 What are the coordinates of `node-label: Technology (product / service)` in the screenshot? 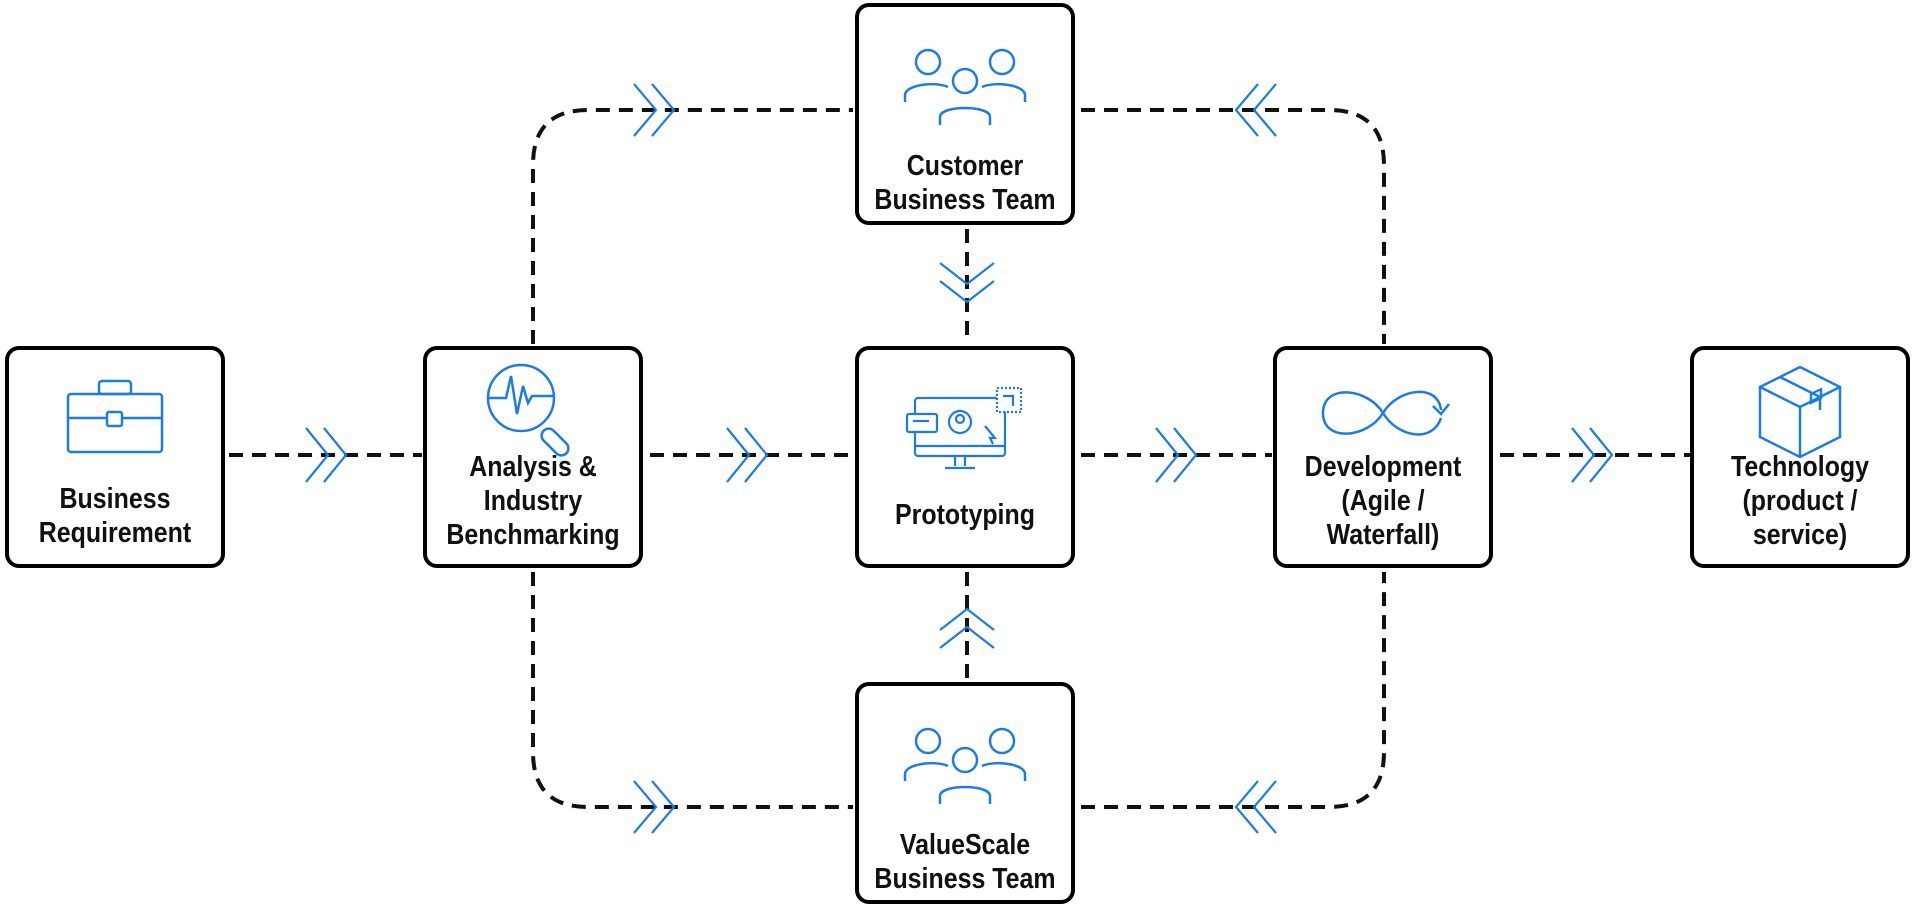 It's located at (1800, 501).